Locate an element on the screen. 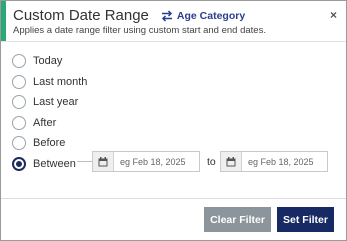  radio-last-month is located at coordinates (19, 81).